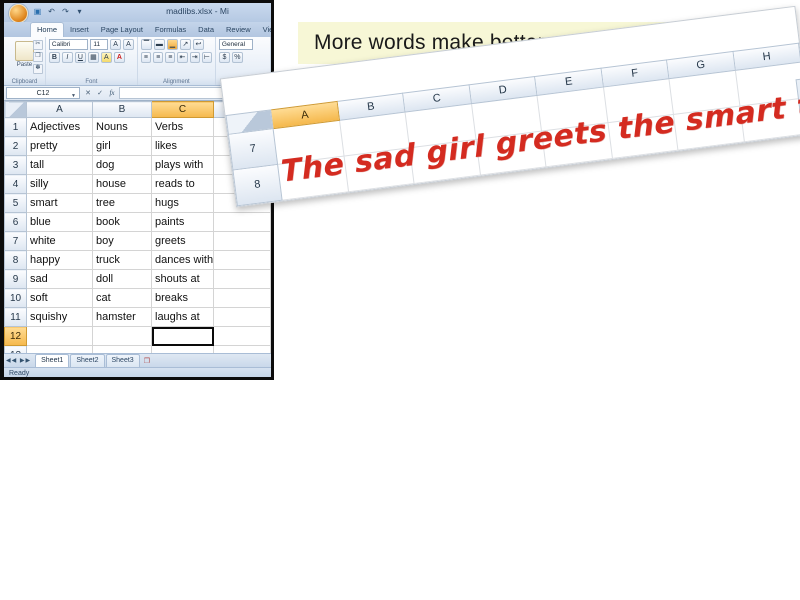  Describe the element at coordinates (122, 127) in the screenshot. I see `cell-b1: Nouns` at that location.